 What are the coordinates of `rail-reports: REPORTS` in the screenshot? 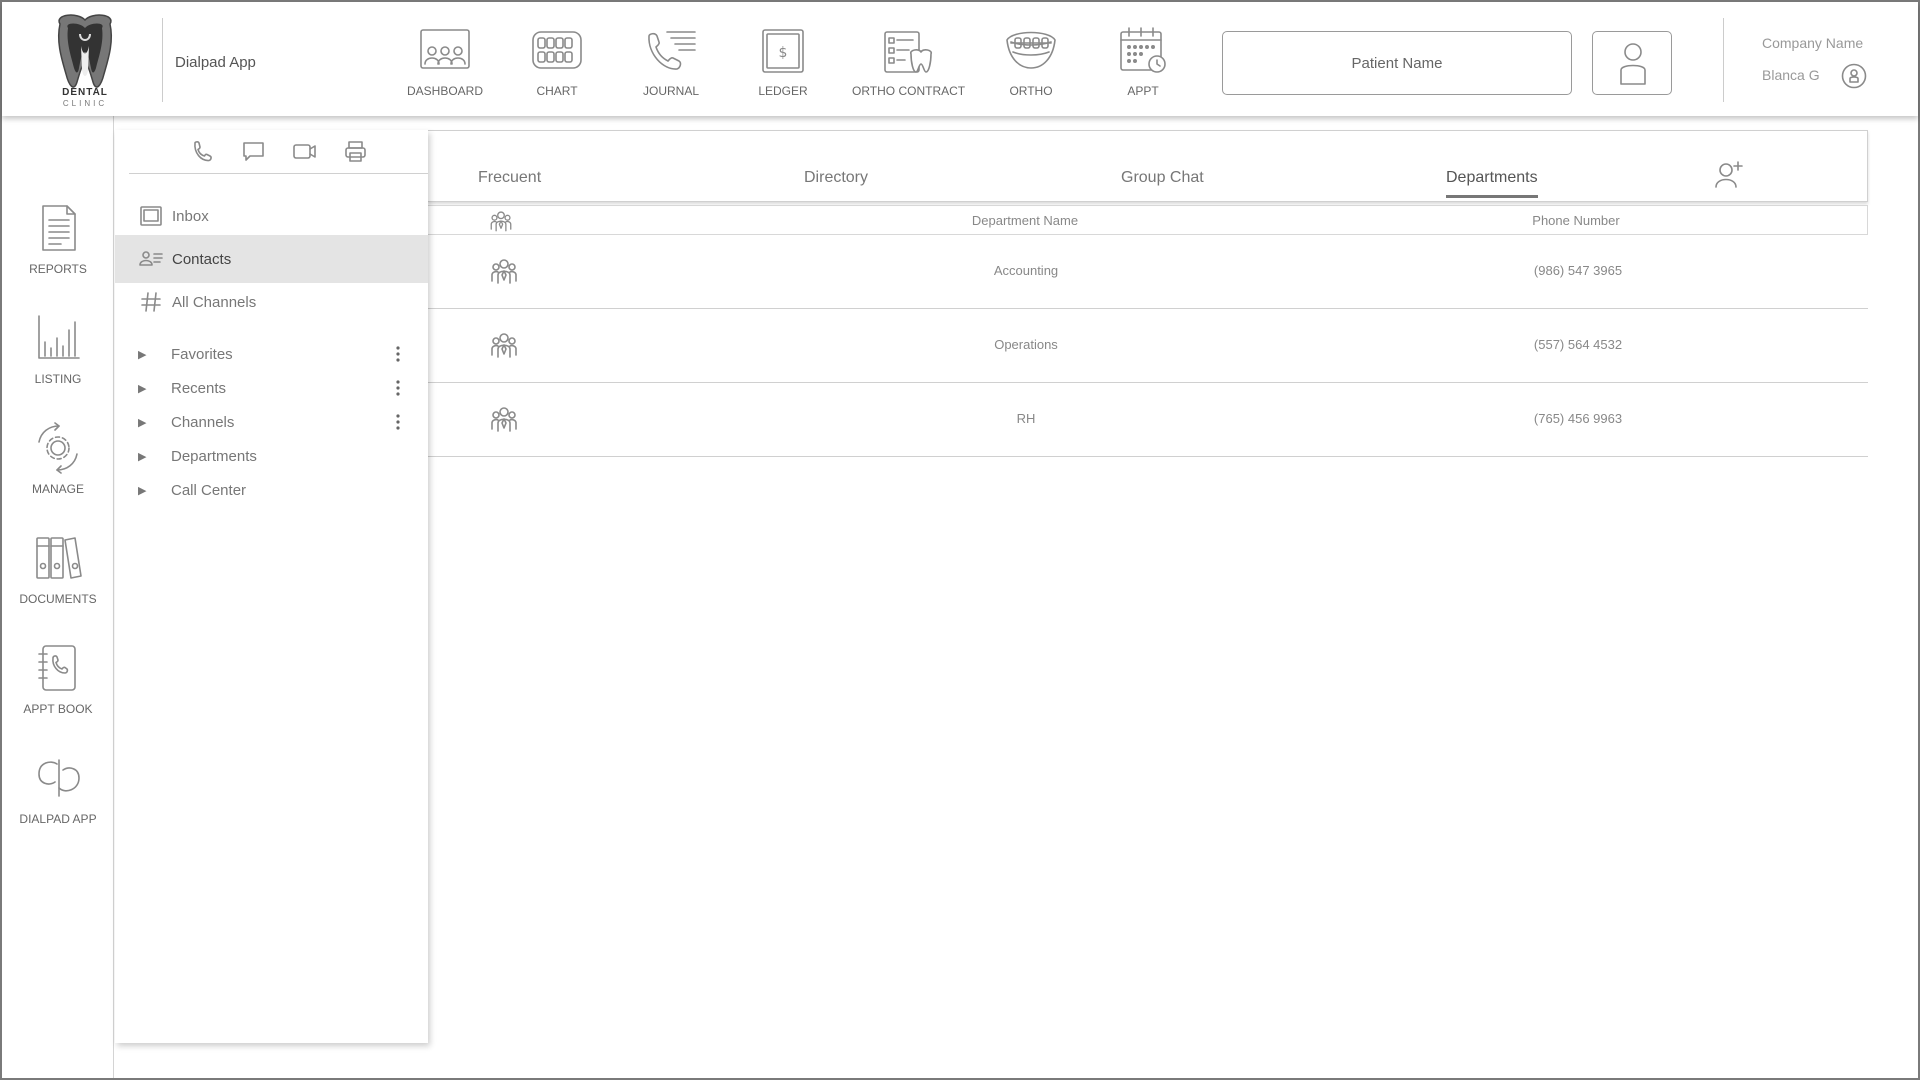 It's located at (58, 239).